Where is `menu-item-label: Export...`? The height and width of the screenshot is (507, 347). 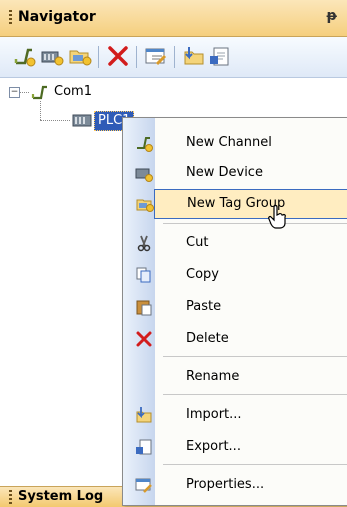
menu-item-label: Export... is located at coordinates (213, 446).